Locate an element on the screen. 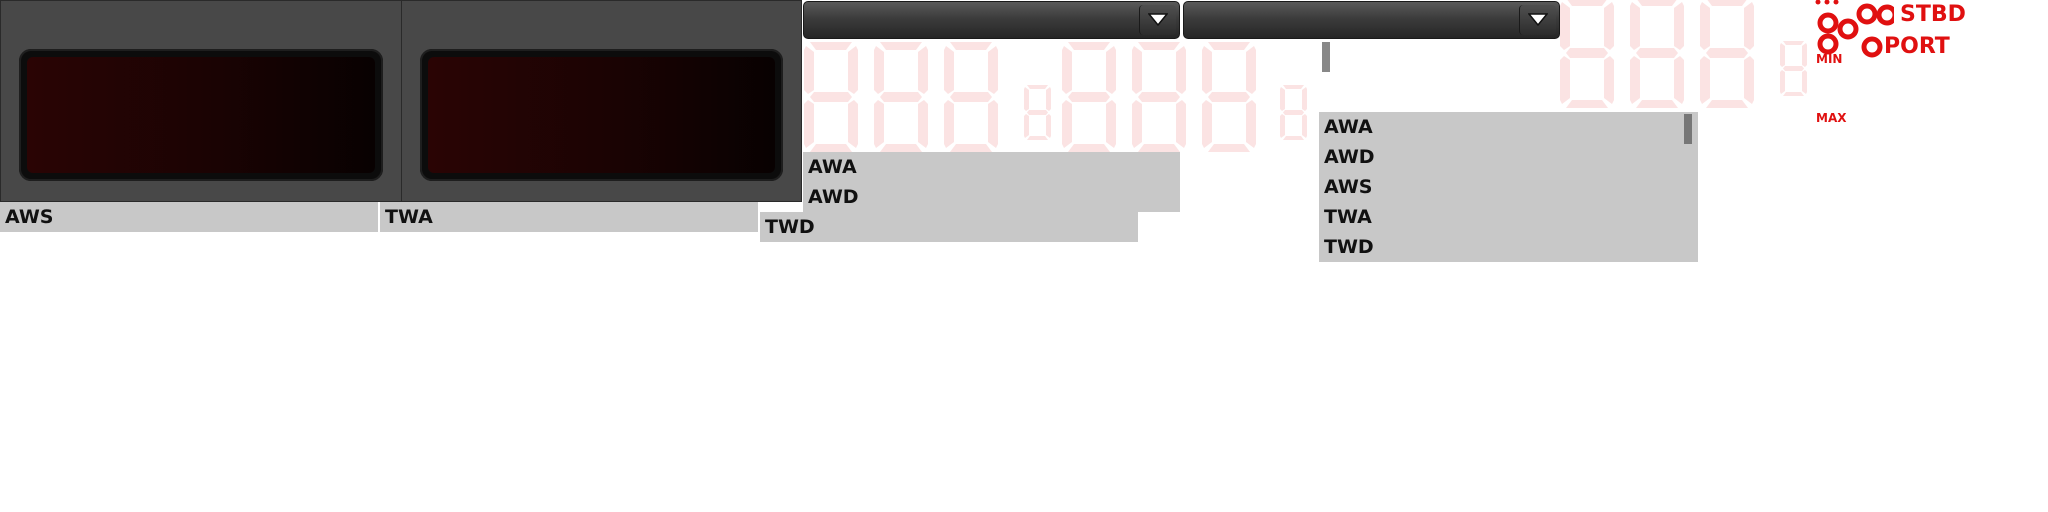 Image resolution: width=2048 pixels, height=512 pixels. display-panel-twa is located at coordinates (601, 101).